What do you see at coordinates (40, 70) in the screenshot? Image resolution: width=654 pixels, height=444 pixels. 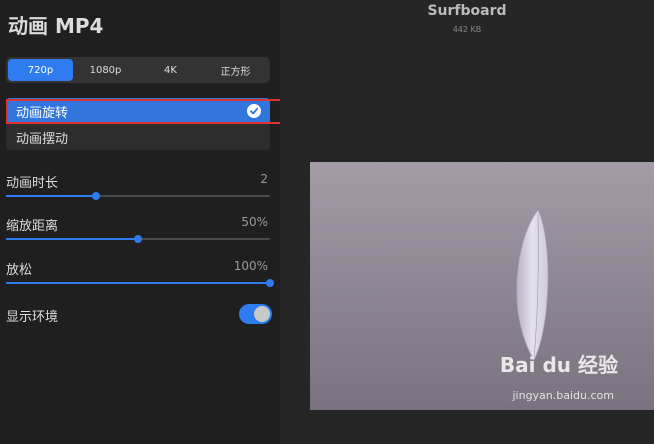 I see `resolution-option-720p: 720p` at bounding box center [40, 70].